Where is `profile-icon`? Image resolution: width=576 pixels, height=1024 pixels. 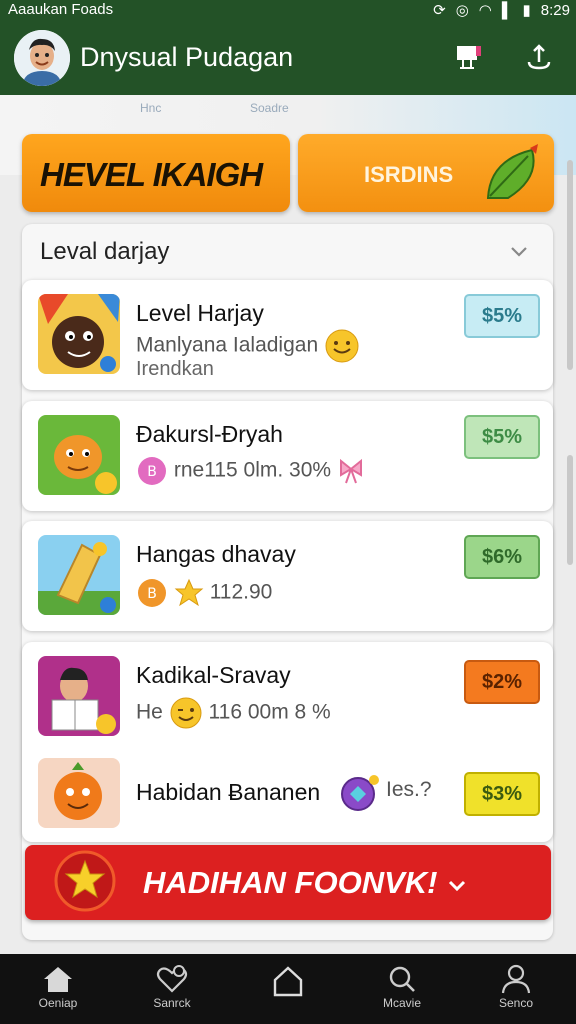 profile-icon is located at coordinates (516, 979).